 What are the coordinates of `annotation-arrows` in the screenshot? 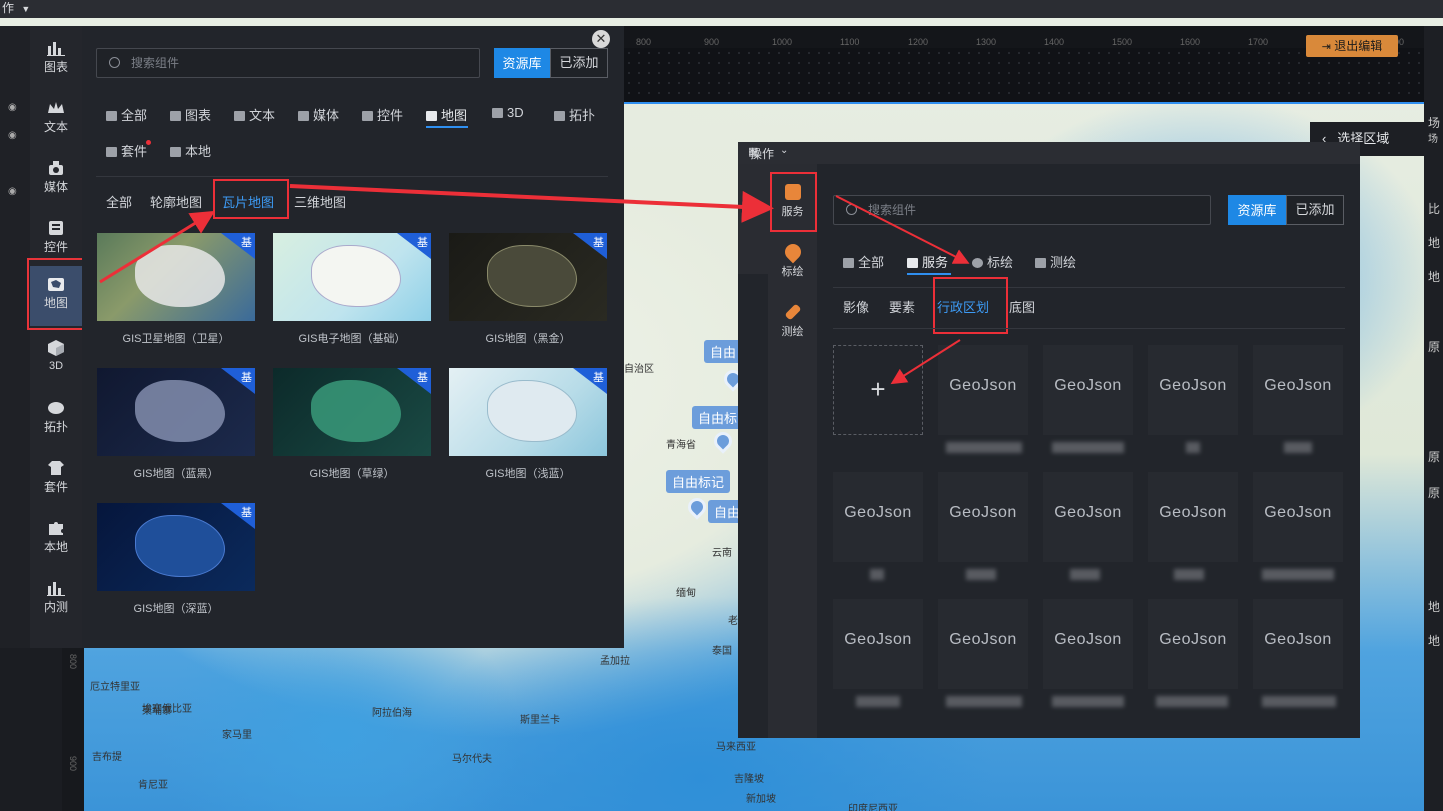 It's located at (534, 284).